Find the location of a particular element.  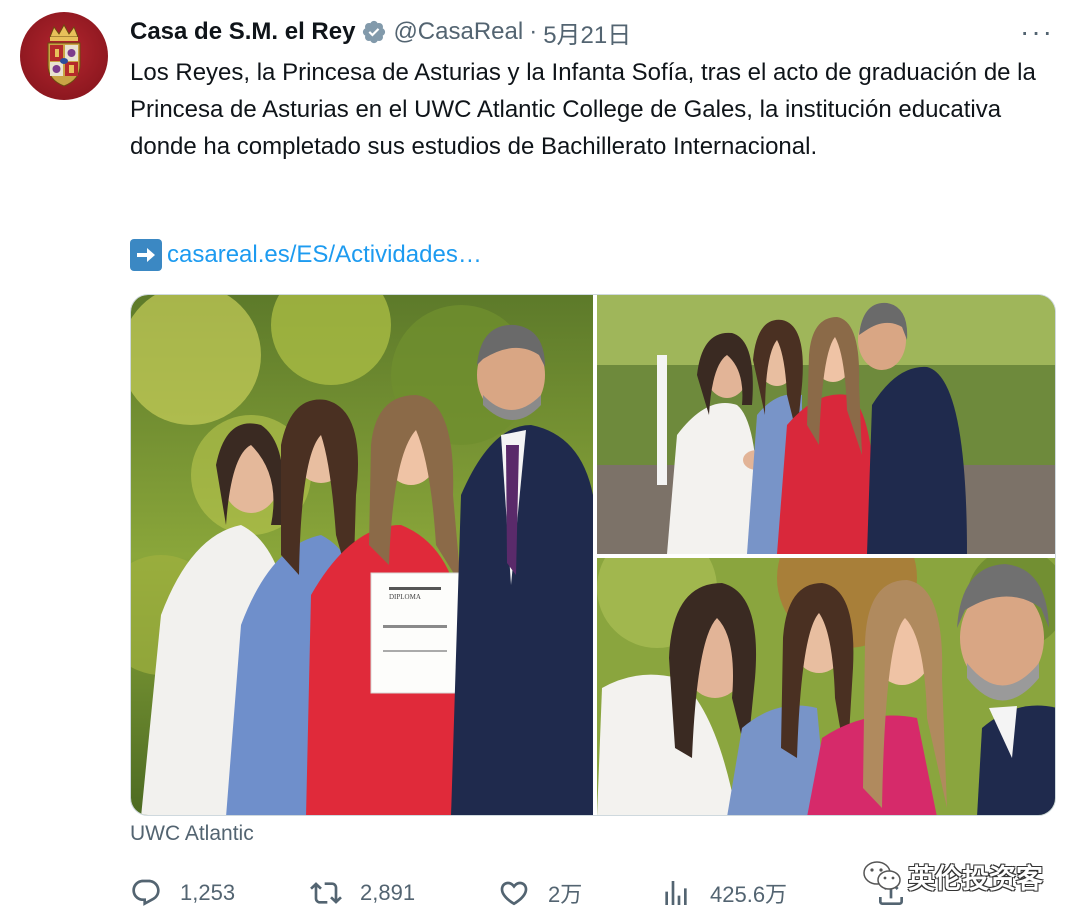

retweet-count: 2,891 is located at coordinates (388, 892).